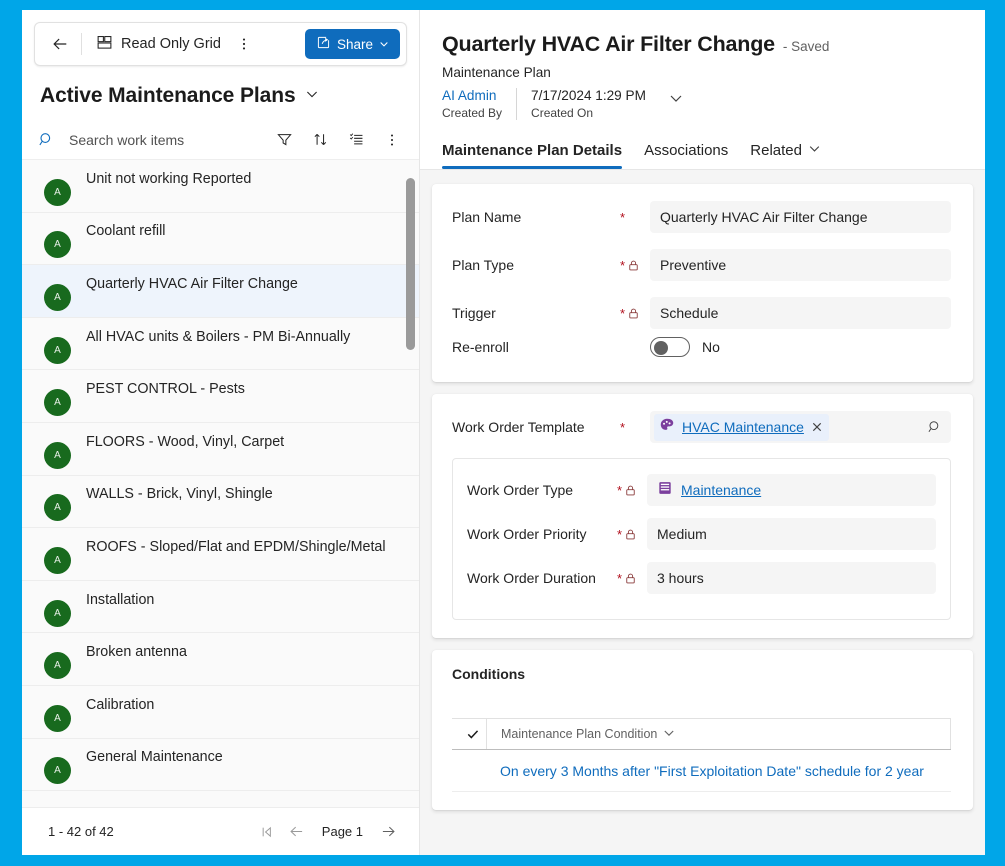 The width and height of the screenshot is (1005, 866). I want to click on field-label: Plan Name, so click(487, 217).